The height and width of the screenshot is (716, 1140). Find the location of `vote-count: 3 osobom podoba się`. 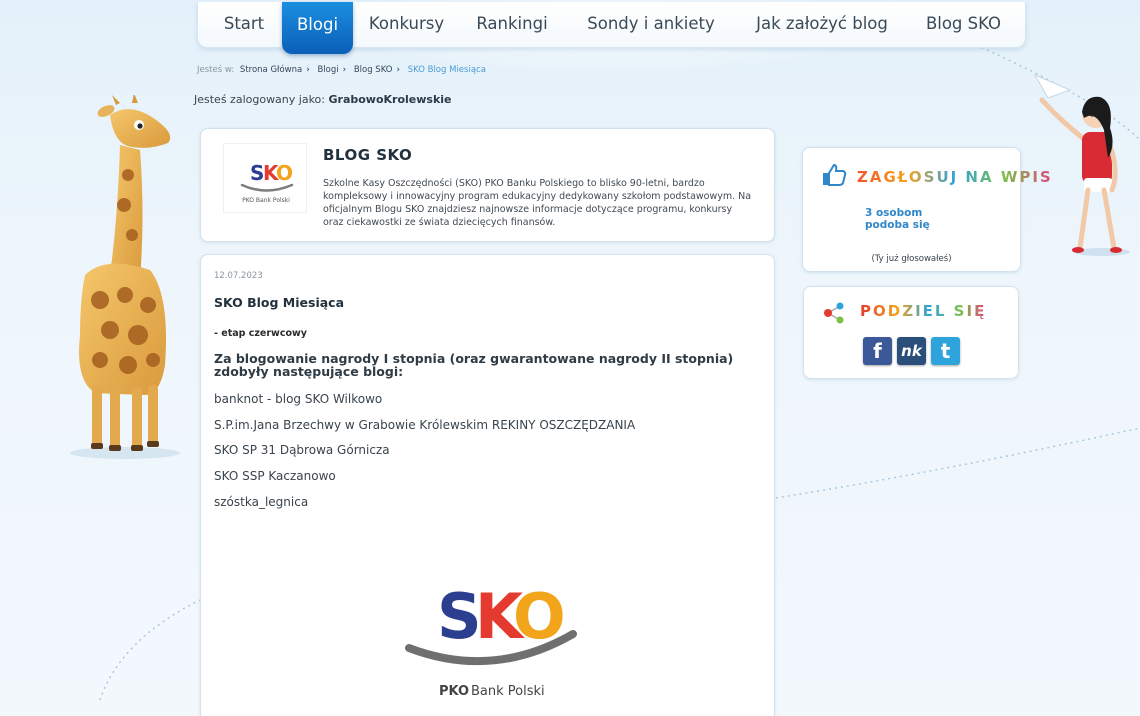

vote-count: 3 osobom podoba się is located at coordinates (897, 219).